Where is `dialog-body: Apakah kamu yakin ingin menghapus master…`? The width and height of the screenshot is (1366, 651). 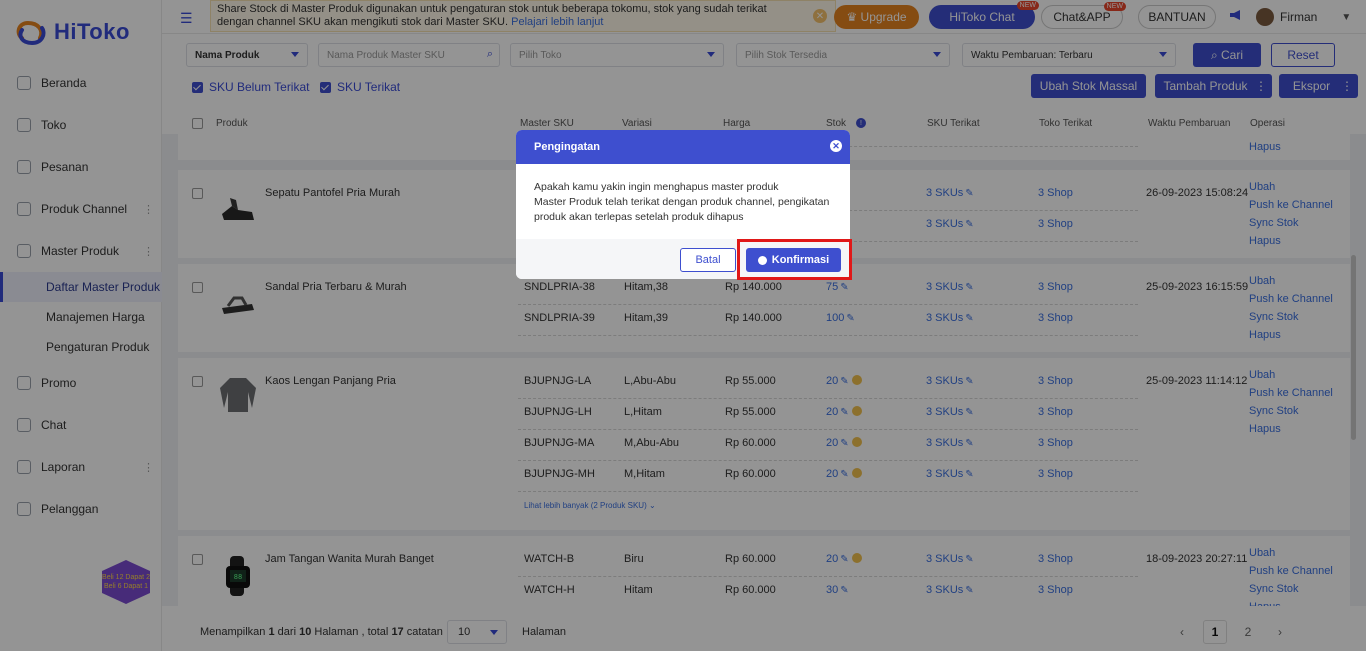 dialog-body: Apakah kamu yakin ingin menghapus master… is located at coordinates (683, 201).